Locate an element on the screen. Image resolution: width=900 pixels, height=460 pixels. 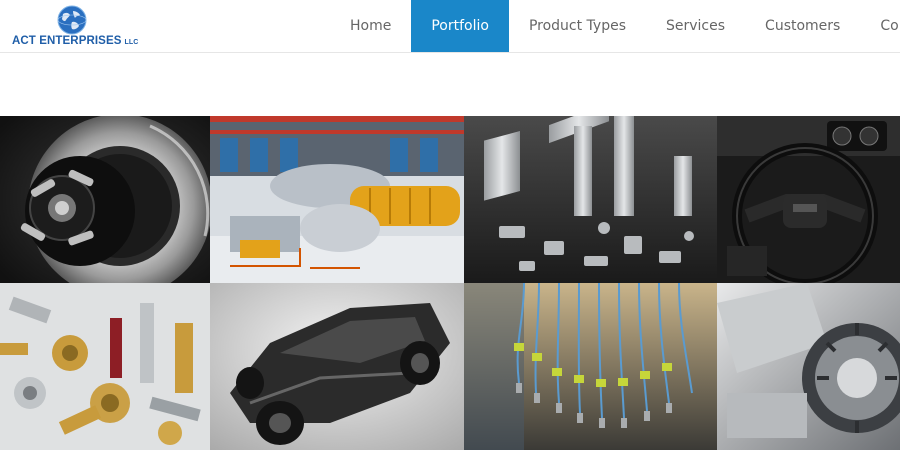
brand-name: ACT ENTERPRISES LLC is located at coordinates (75, 41).